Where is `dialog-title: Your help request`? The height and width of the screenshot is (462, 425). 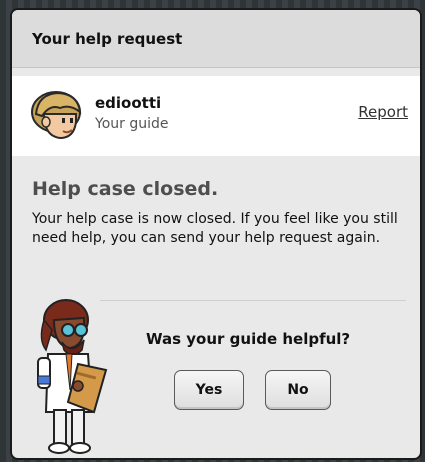
dialog-title: Your help request is located at coordinates (107, 38).